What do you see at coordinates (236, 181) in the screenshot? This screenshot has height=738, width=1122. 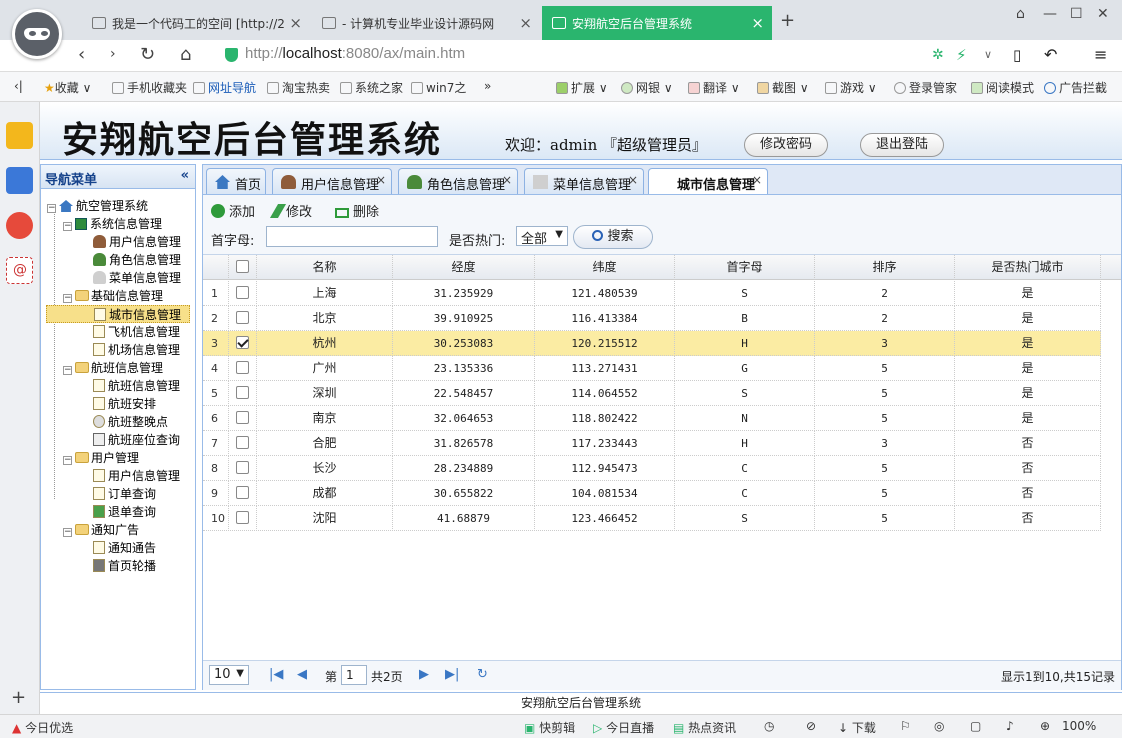 I see `tab-home: 首页` at bounding box center [236, 181].